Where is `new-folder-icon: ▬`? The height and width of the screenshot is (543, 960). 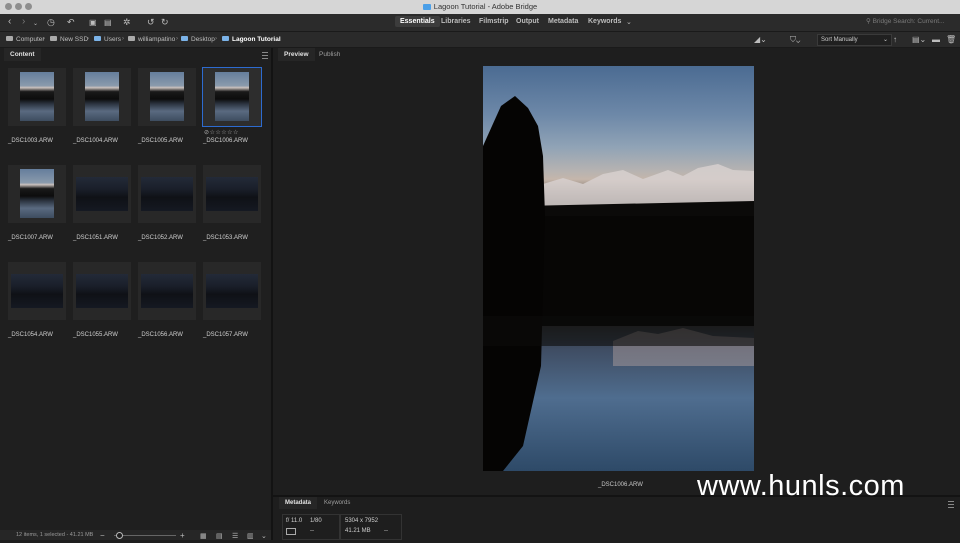
new-folder-icon: ▬ is located at coordinates (936, 40).